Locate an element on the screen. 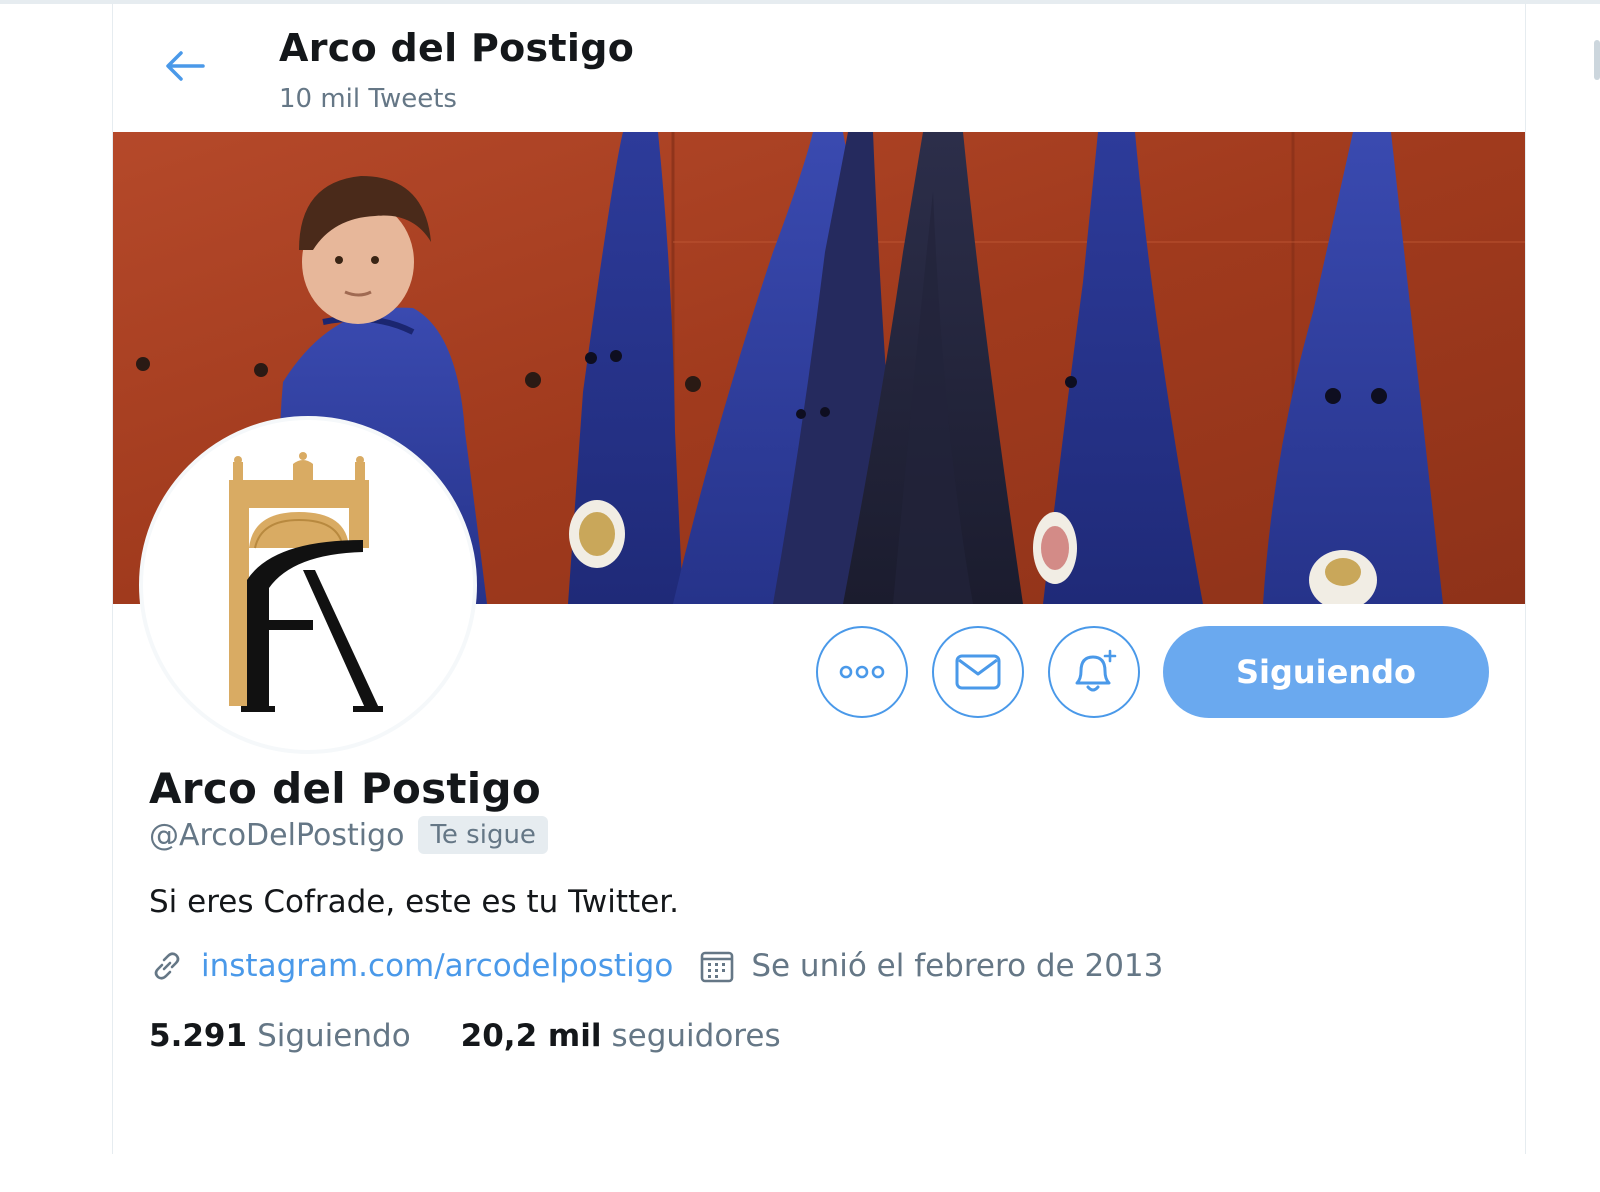 This screenshot has width=1600, height=1192. bell-plus-icon is located at coordinates (1096, 670).